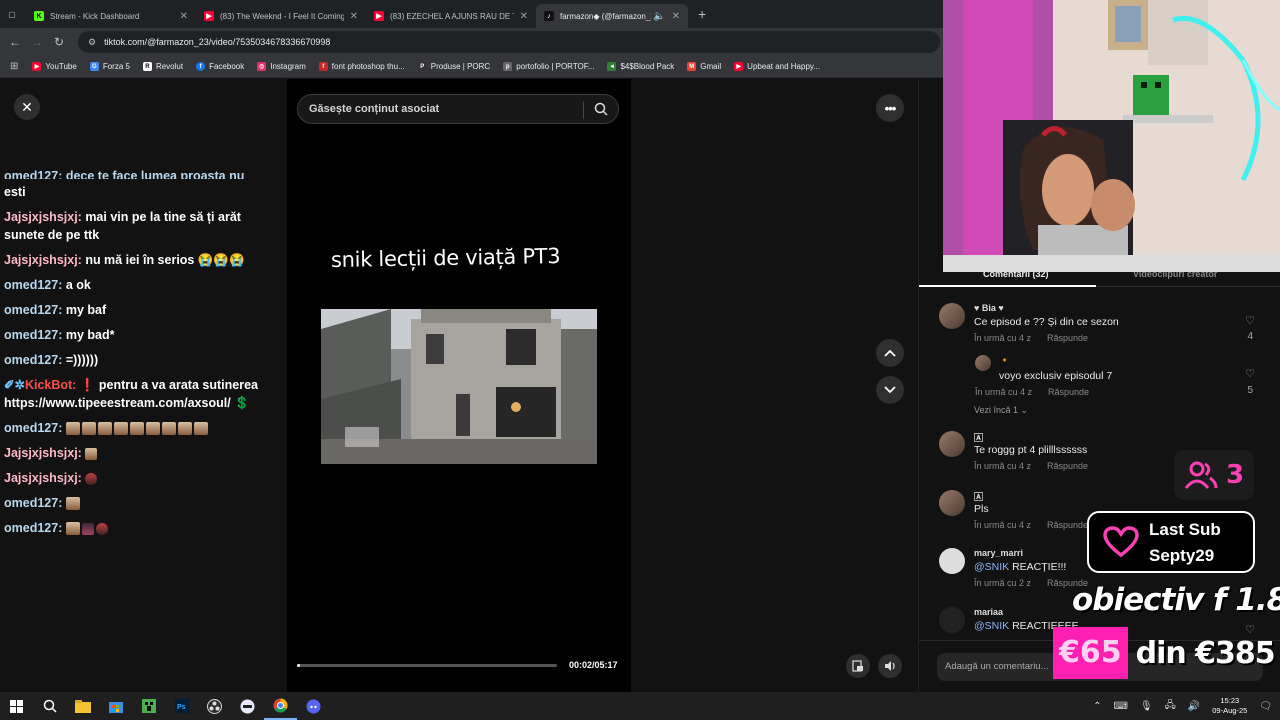 The image size is (1280, 720). Describe the element at coordinates (998, 553) in the screenshot. I see `comment-author: mary_marri` at that location.